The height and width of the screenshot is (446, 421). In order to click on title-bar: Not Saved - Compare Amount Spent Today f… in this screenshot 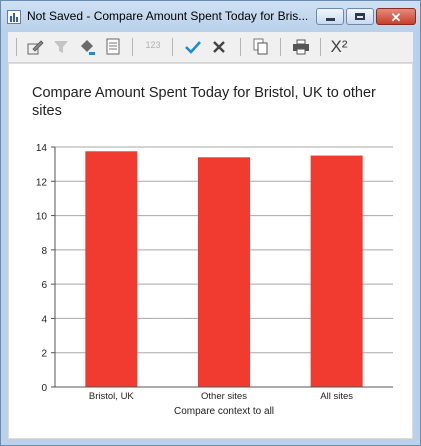, I will do `click(210, 16)`.